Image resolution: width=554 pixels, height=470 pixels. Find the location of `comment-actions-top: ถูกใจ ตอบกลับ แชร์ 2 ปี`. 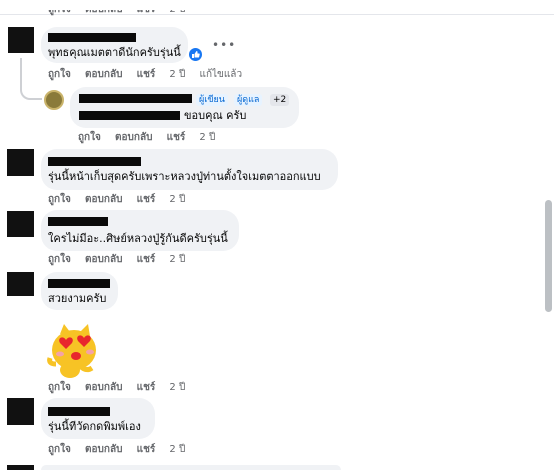

comment-actions-top: ถูกใจ ตอบกลับ แชร์ 2 ปี is located at coordinates (116, 13).